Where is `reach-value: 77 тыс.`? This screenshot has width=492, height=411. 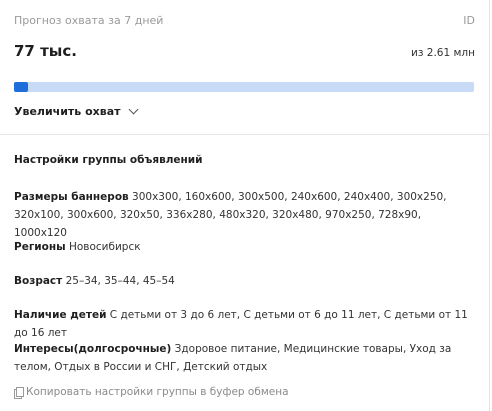
reach-value: 77 тыс. is located at coordinates (45, 51).